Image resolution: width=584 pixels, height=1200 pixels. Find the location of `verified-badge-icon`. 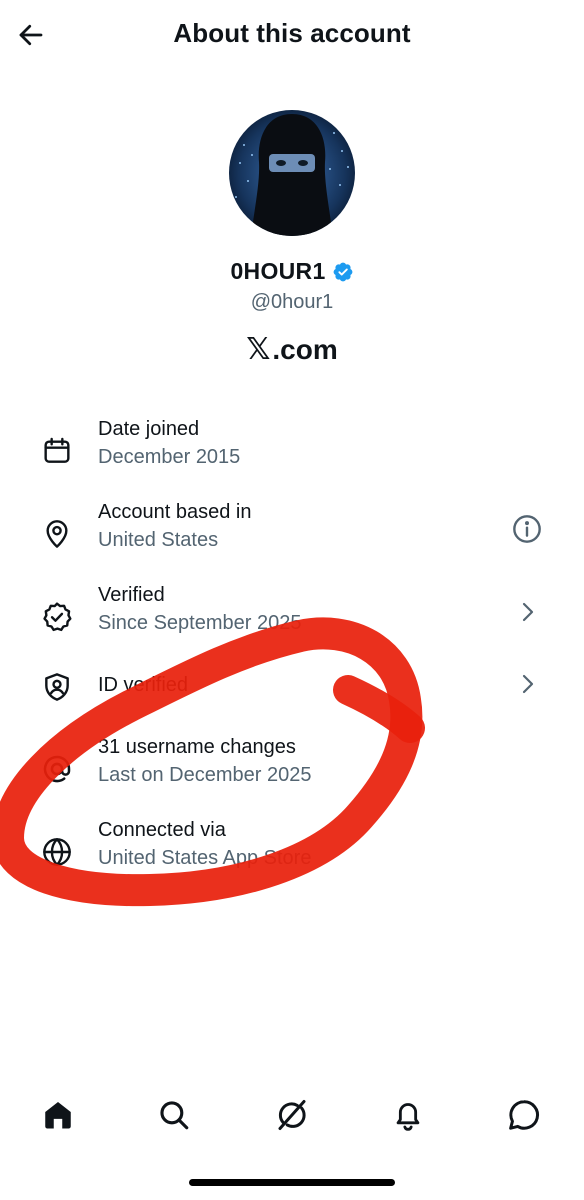

verified-badge-icon is located at coordinates (343, 272).